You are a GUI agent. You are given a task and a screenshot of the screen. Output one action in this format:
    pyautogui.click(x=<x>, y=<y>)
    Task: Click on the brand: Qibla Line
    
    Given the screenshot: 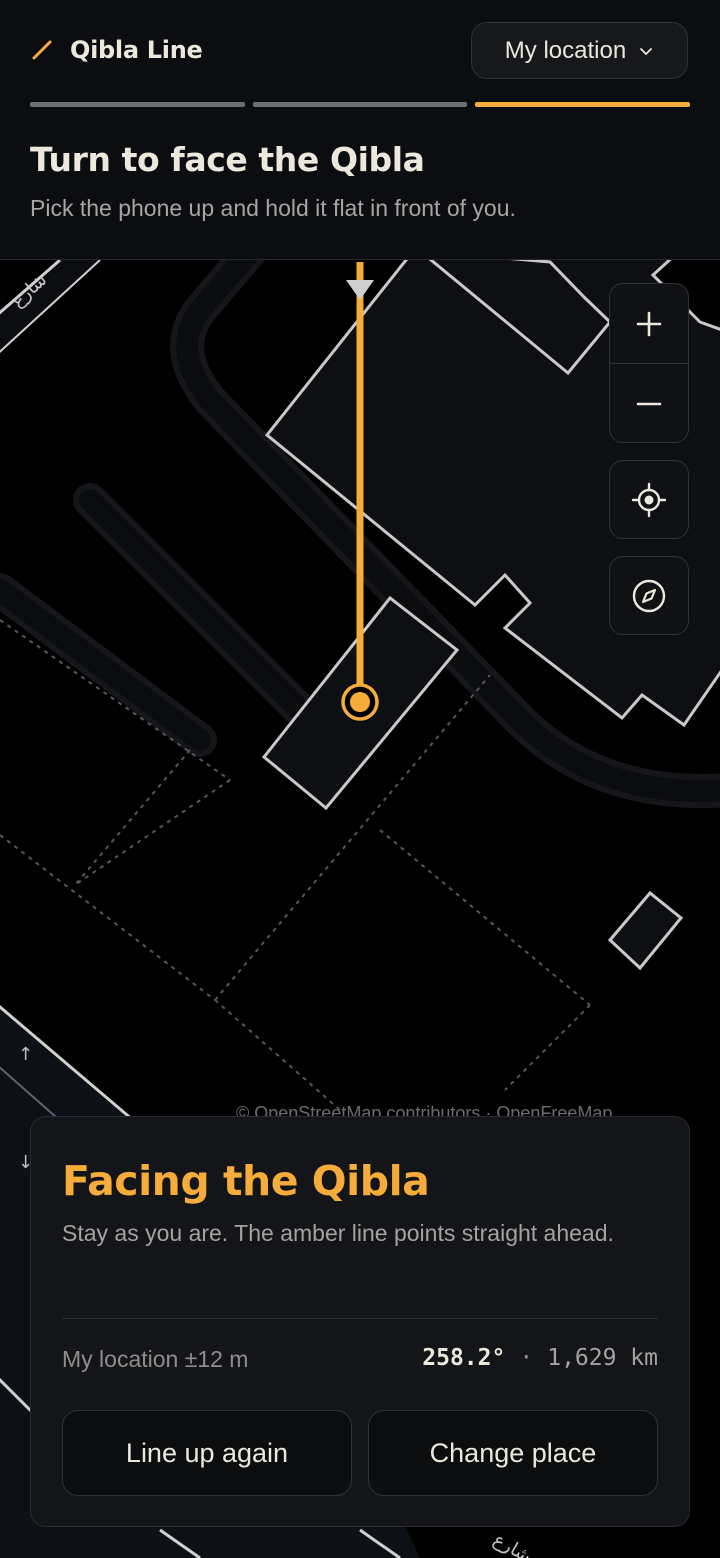 What is the action you would take?
    pyautogui.click(x=116, y=50)
    